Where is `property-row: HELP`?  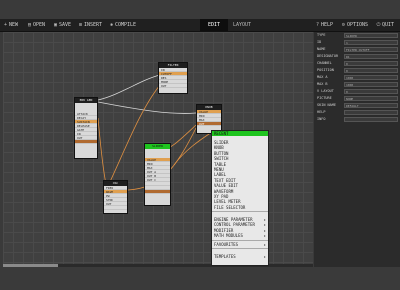 property-row: HELP is located at coordinates (357, 112).